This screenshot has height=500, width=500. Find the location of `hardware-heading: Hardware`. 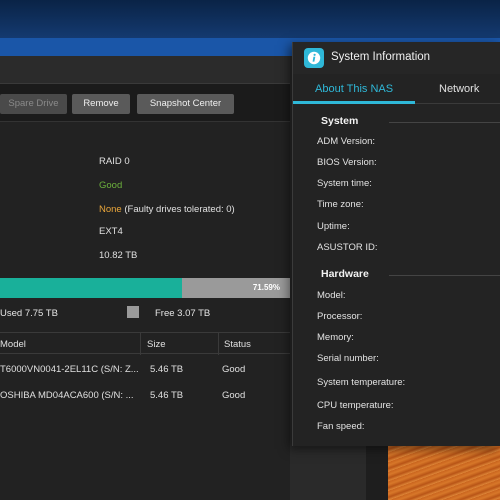

hardware-heading: Hardware is located at coordinates (345, 274).